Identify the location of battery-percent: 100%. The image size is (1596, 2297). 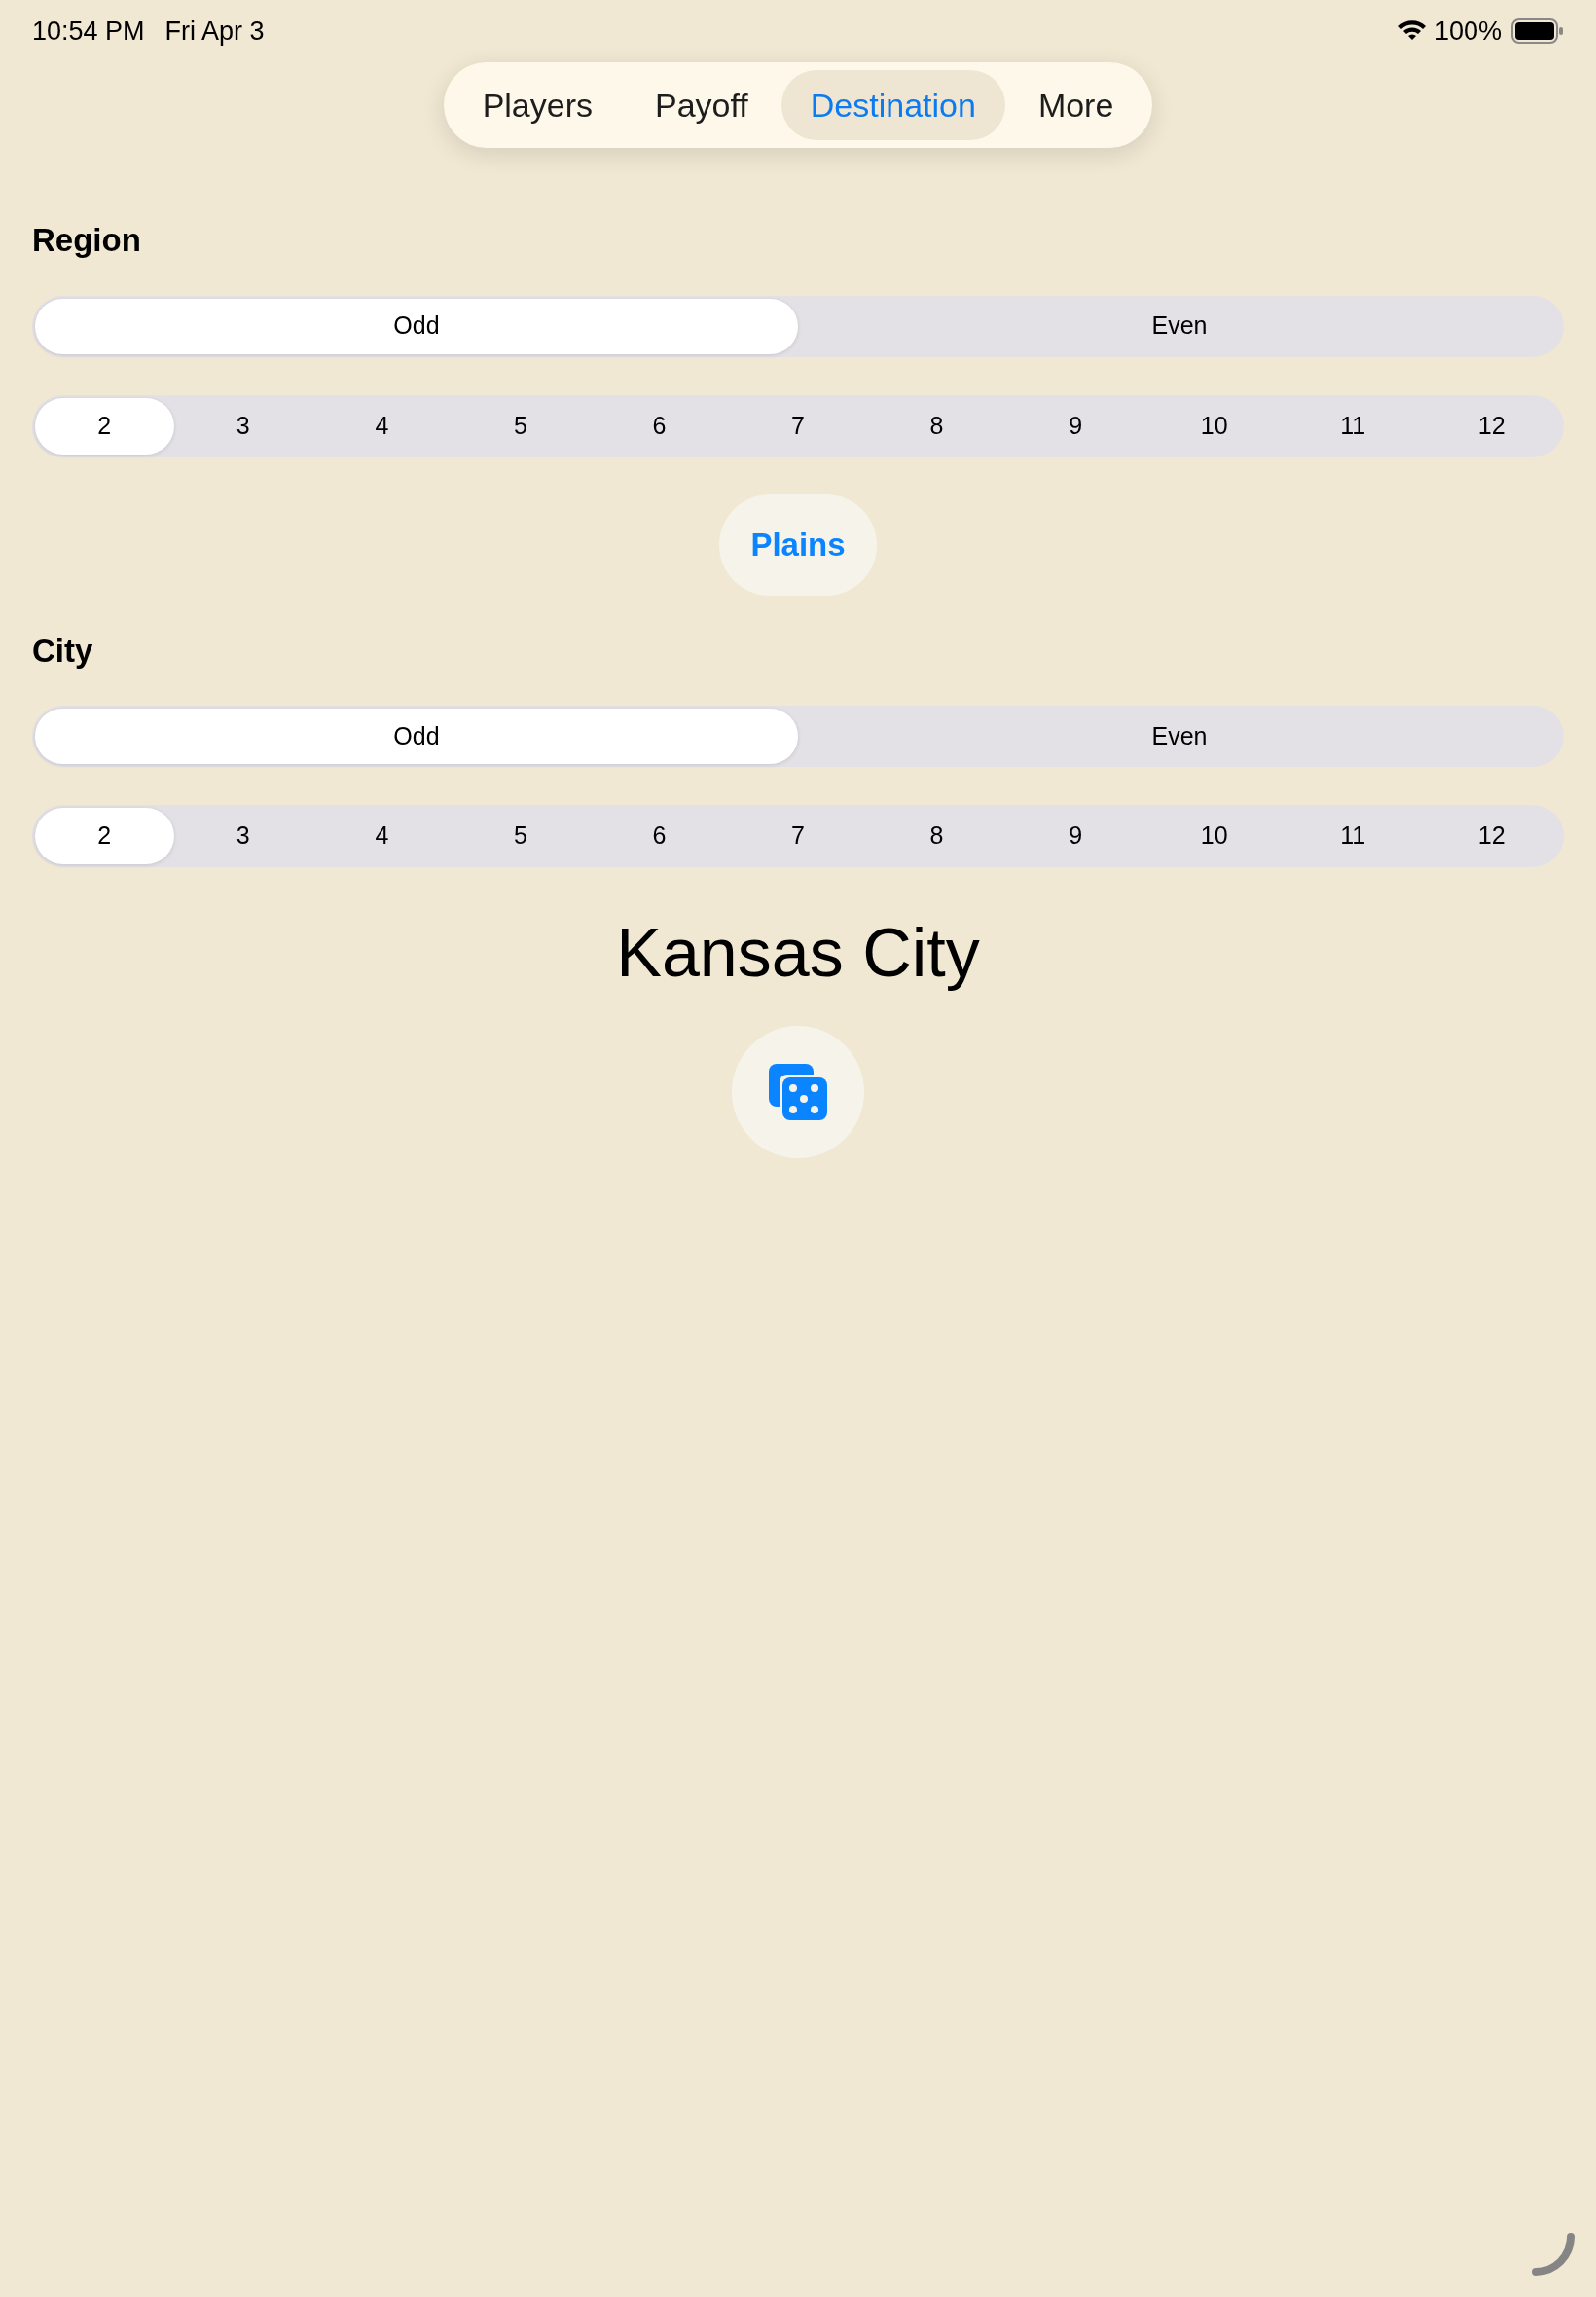
(1468, 31).